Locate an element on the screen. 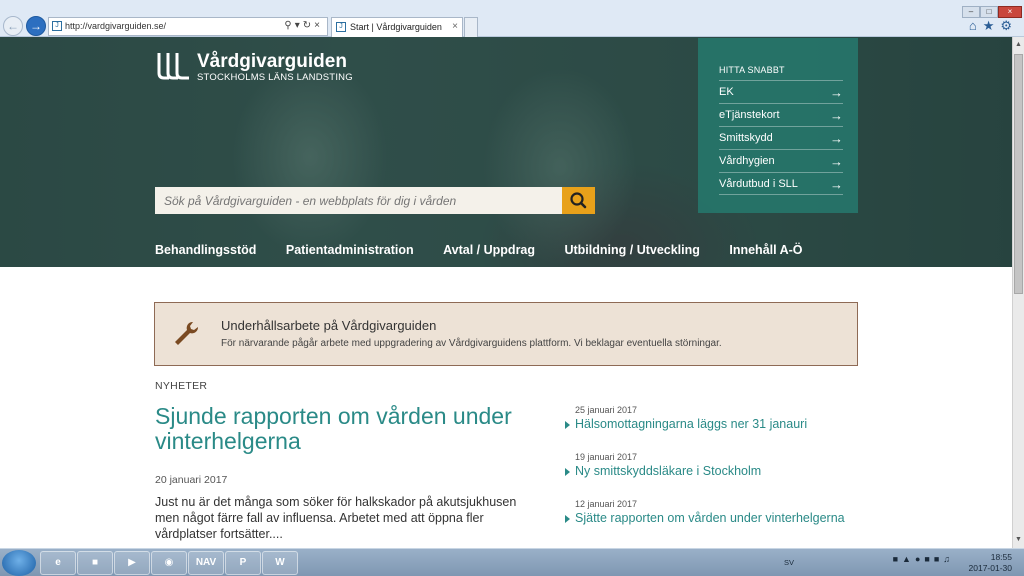 The image size is (1024, 576). refresh-icon: ↻ is located at coordinates (308, 25).